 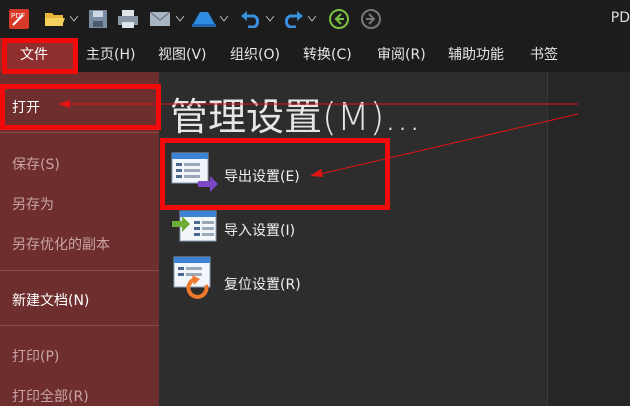 I want to click on sidebar-item-print-all: 打印全部(R), so click(x=50, y=396).